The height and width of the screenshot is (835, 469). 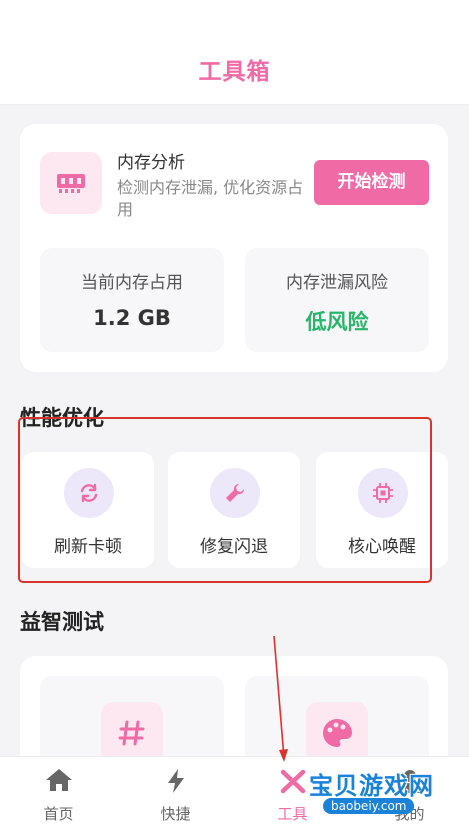 I want to click on memory-analysis-title: 内存分析, so click(x=151, y=163).